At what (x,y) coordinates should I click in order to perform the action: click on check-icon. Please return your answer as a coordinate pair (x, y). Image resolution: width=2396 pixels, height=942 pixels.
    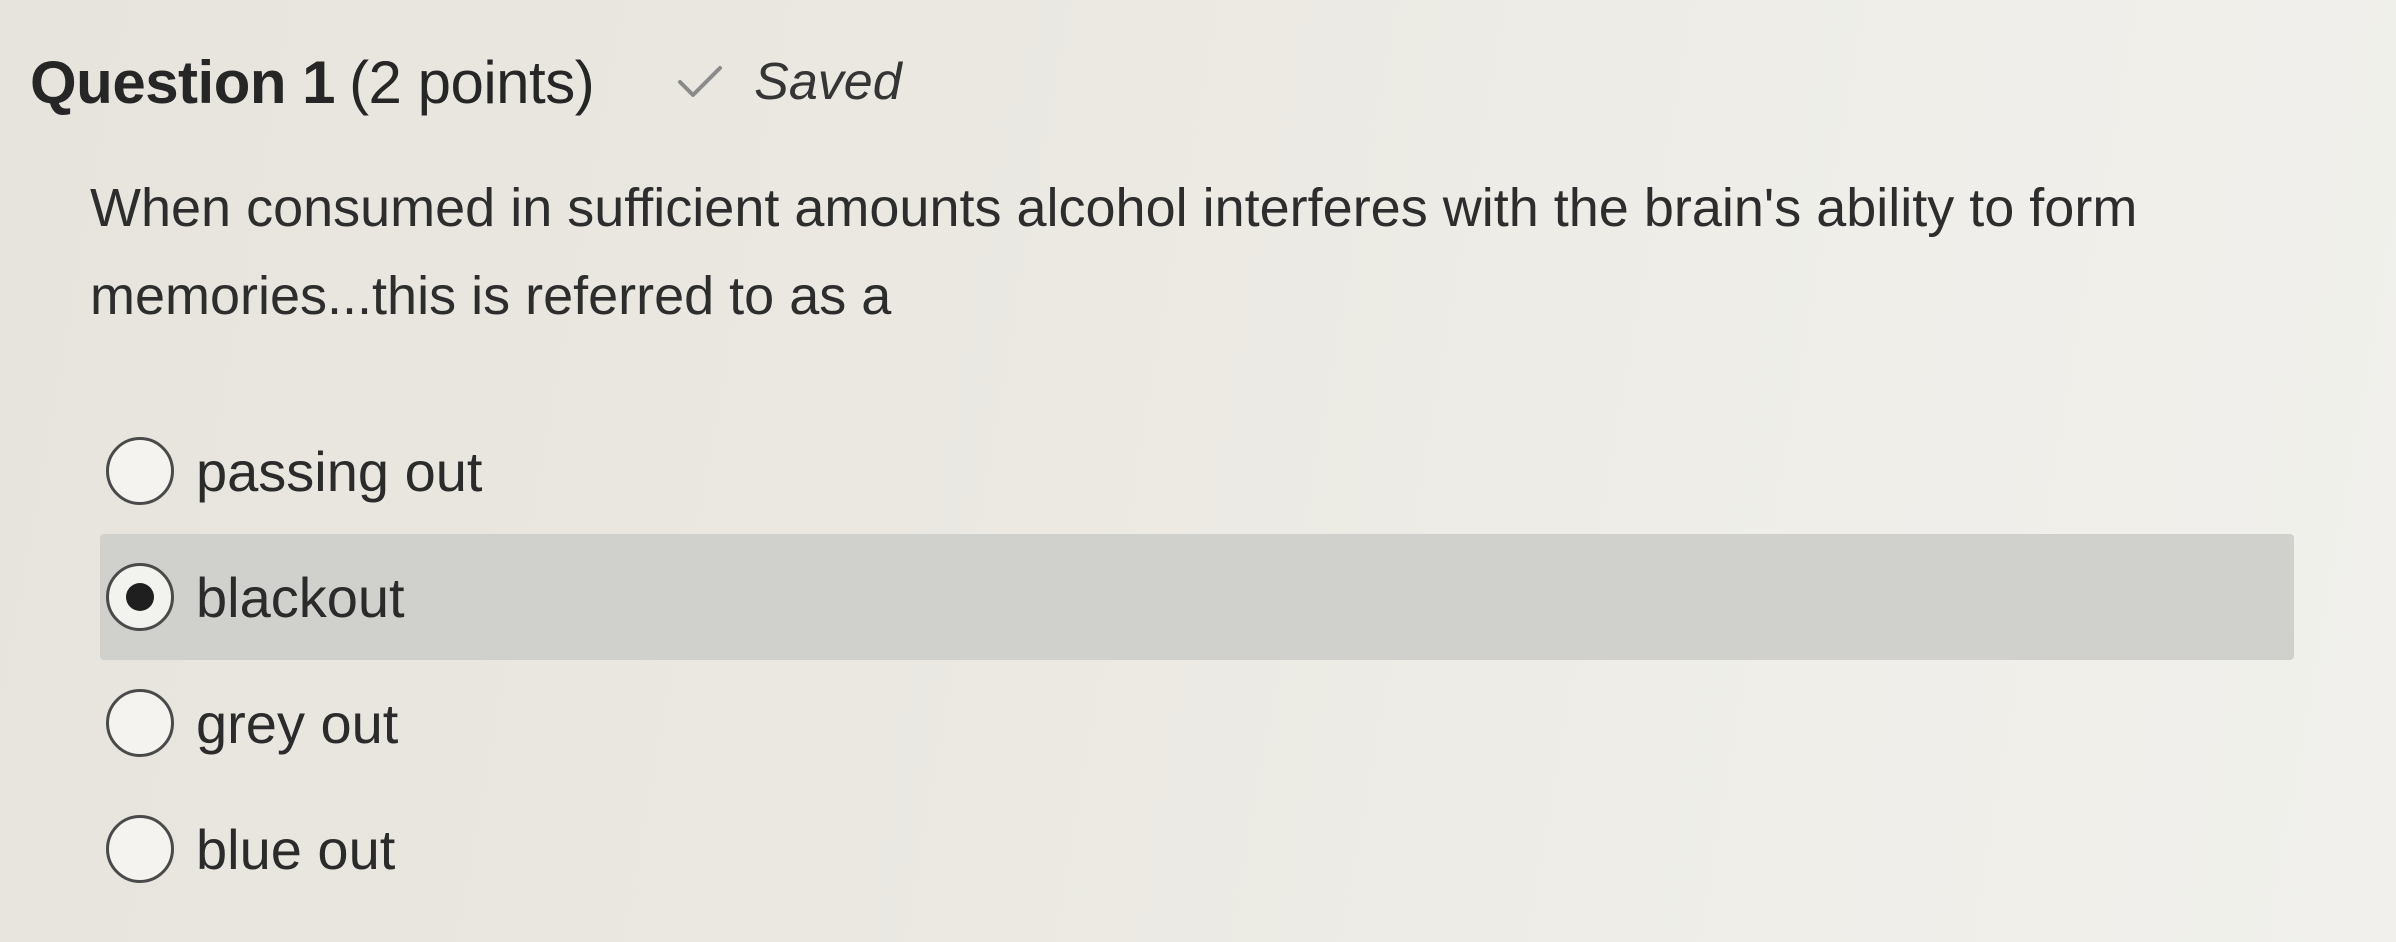
    Looking at the image, I should click on (700, 82).